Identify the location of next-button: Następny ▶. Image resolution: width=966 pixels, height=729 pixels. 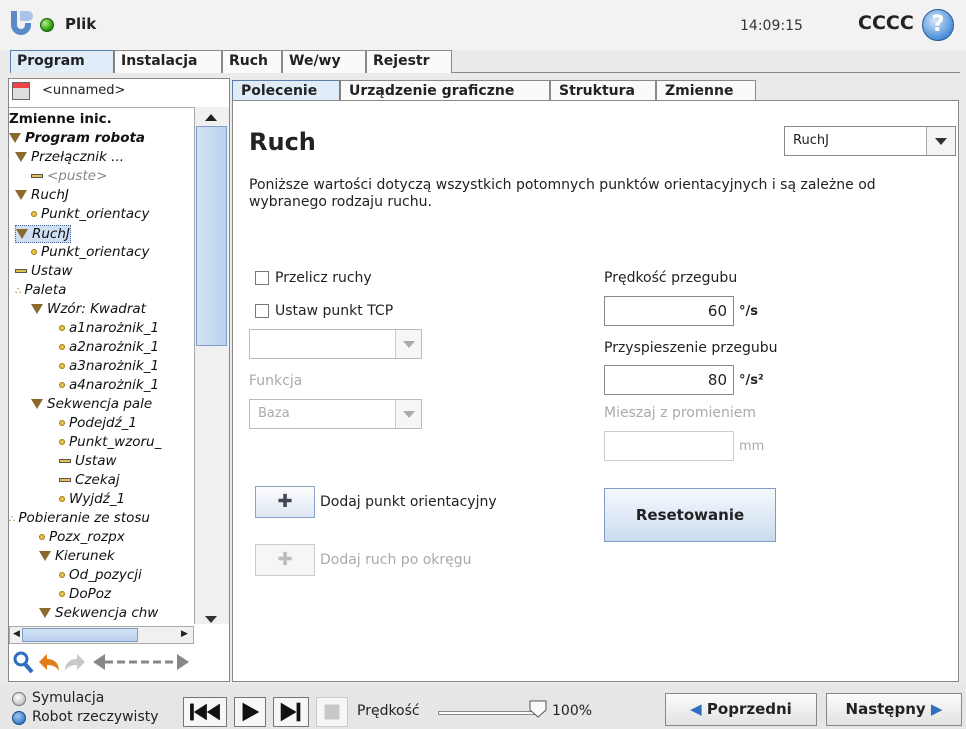
(894, 709).